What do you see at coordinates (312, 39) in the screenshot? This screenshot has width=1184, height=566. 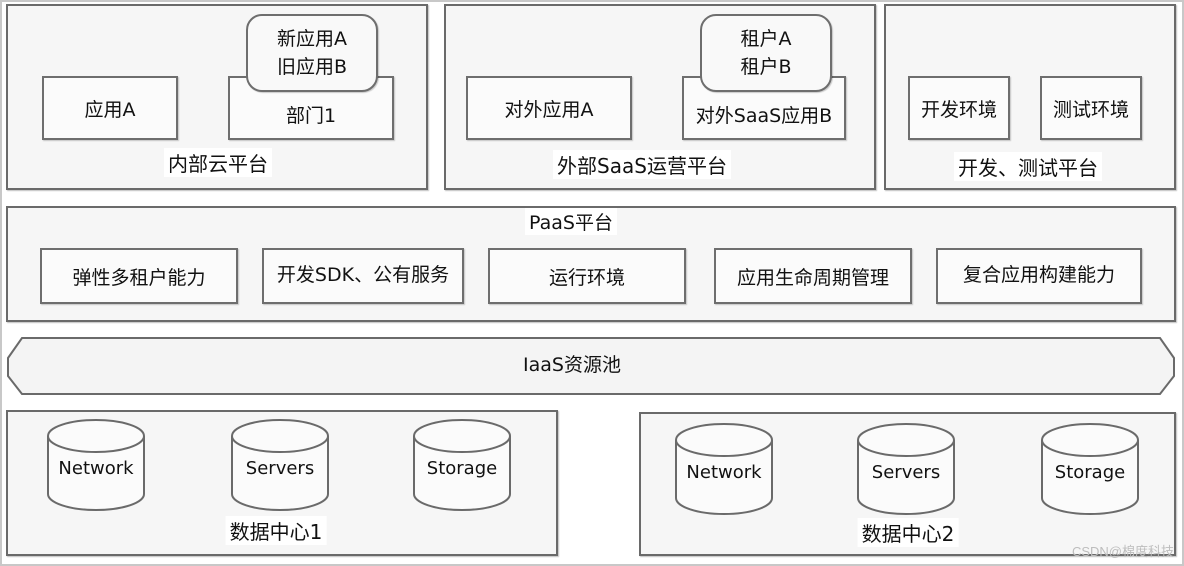 I see `new-app-a-label: 新应用A` at bounding box center [312, 39].